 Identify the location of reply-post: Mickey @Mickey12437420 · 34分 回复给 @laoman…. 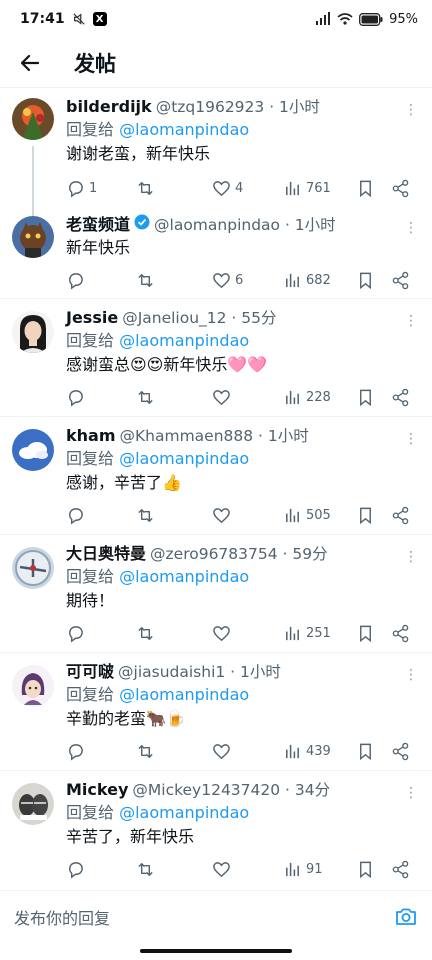
(216, 830).